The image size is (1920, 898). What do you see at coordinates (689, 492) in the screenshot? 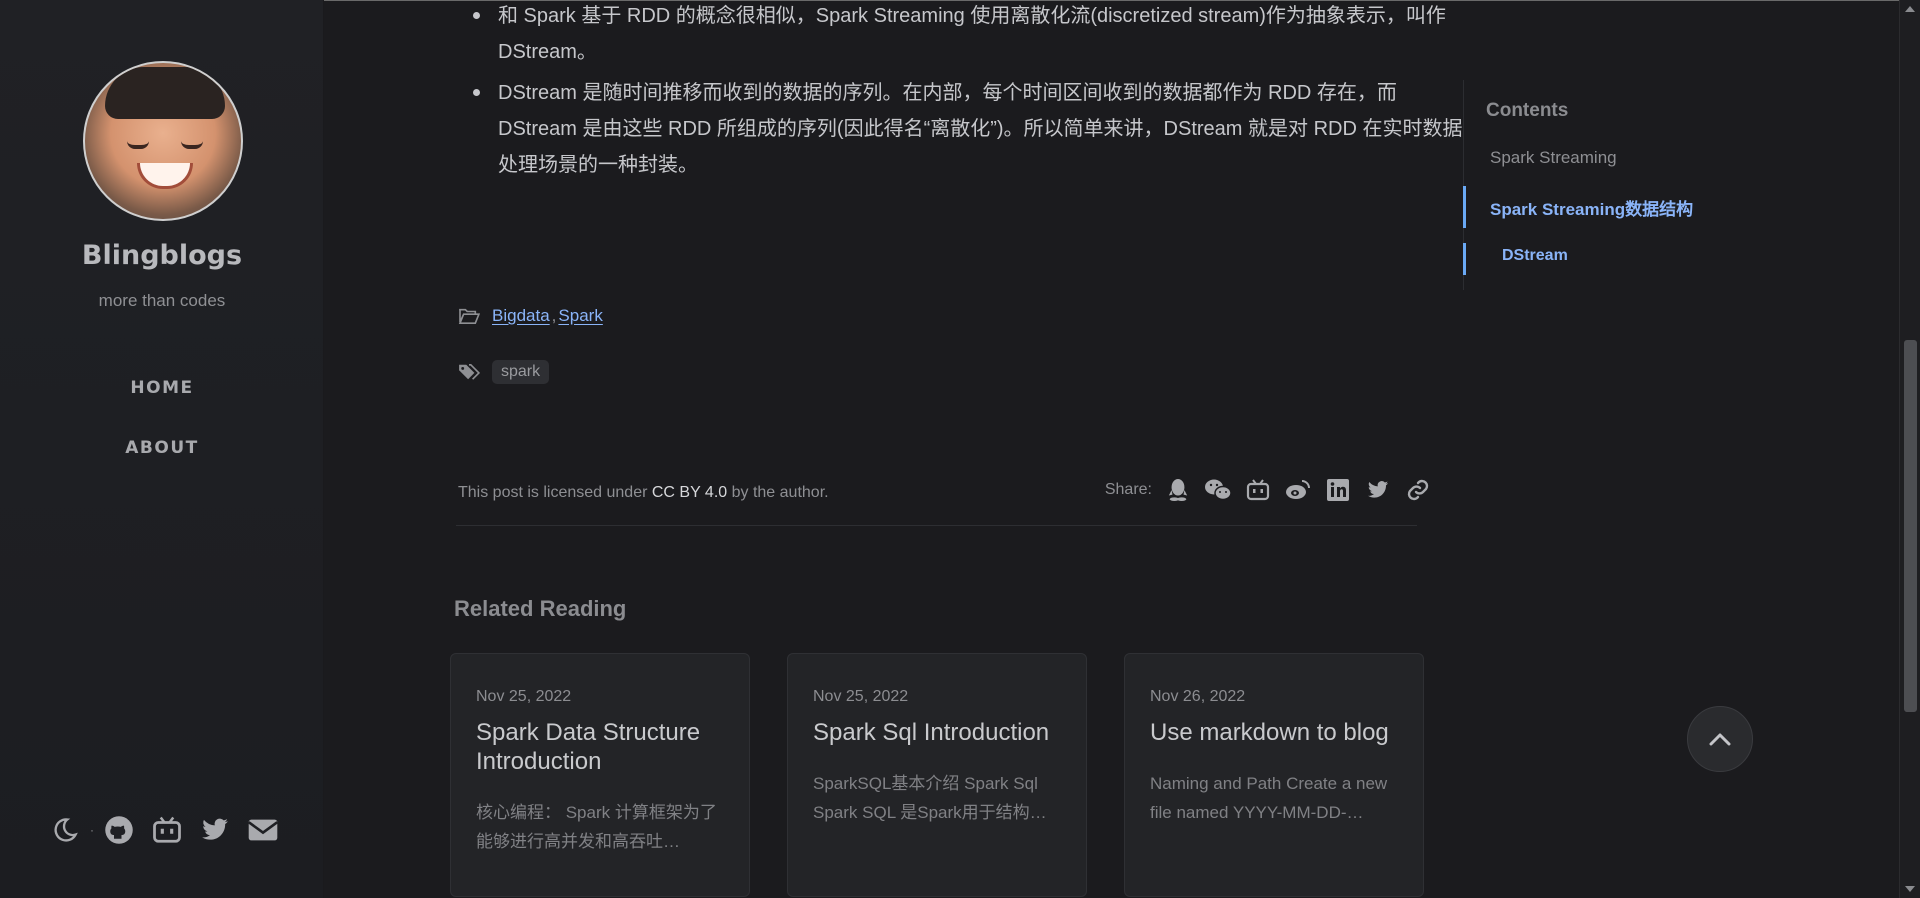
I see `license-link: CC BY 4.0` at bounding box center [689, 492].